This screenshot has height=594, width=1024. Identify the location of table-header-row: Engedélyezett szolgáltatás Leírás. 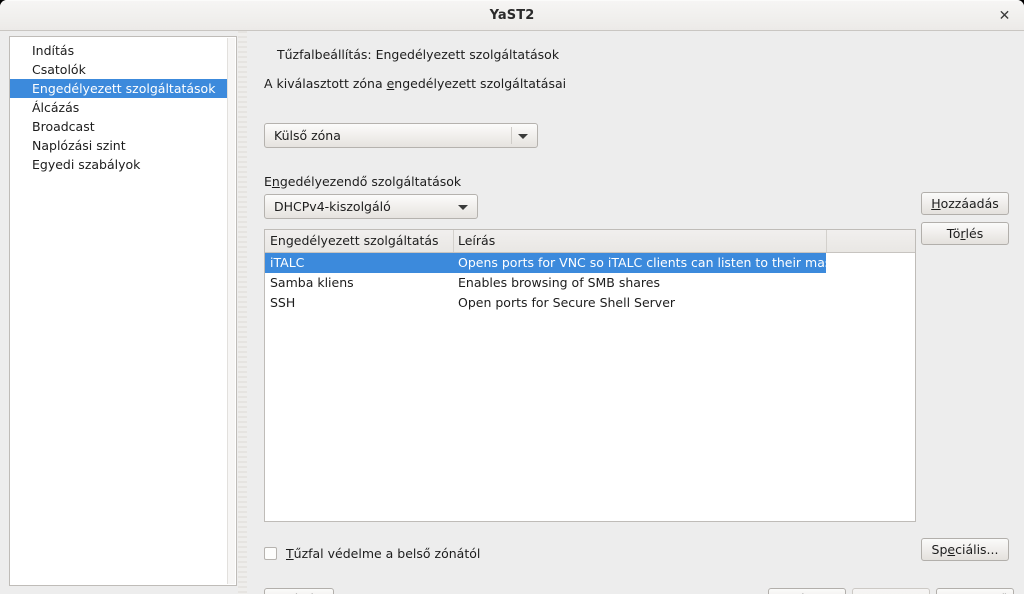
(590, 241).